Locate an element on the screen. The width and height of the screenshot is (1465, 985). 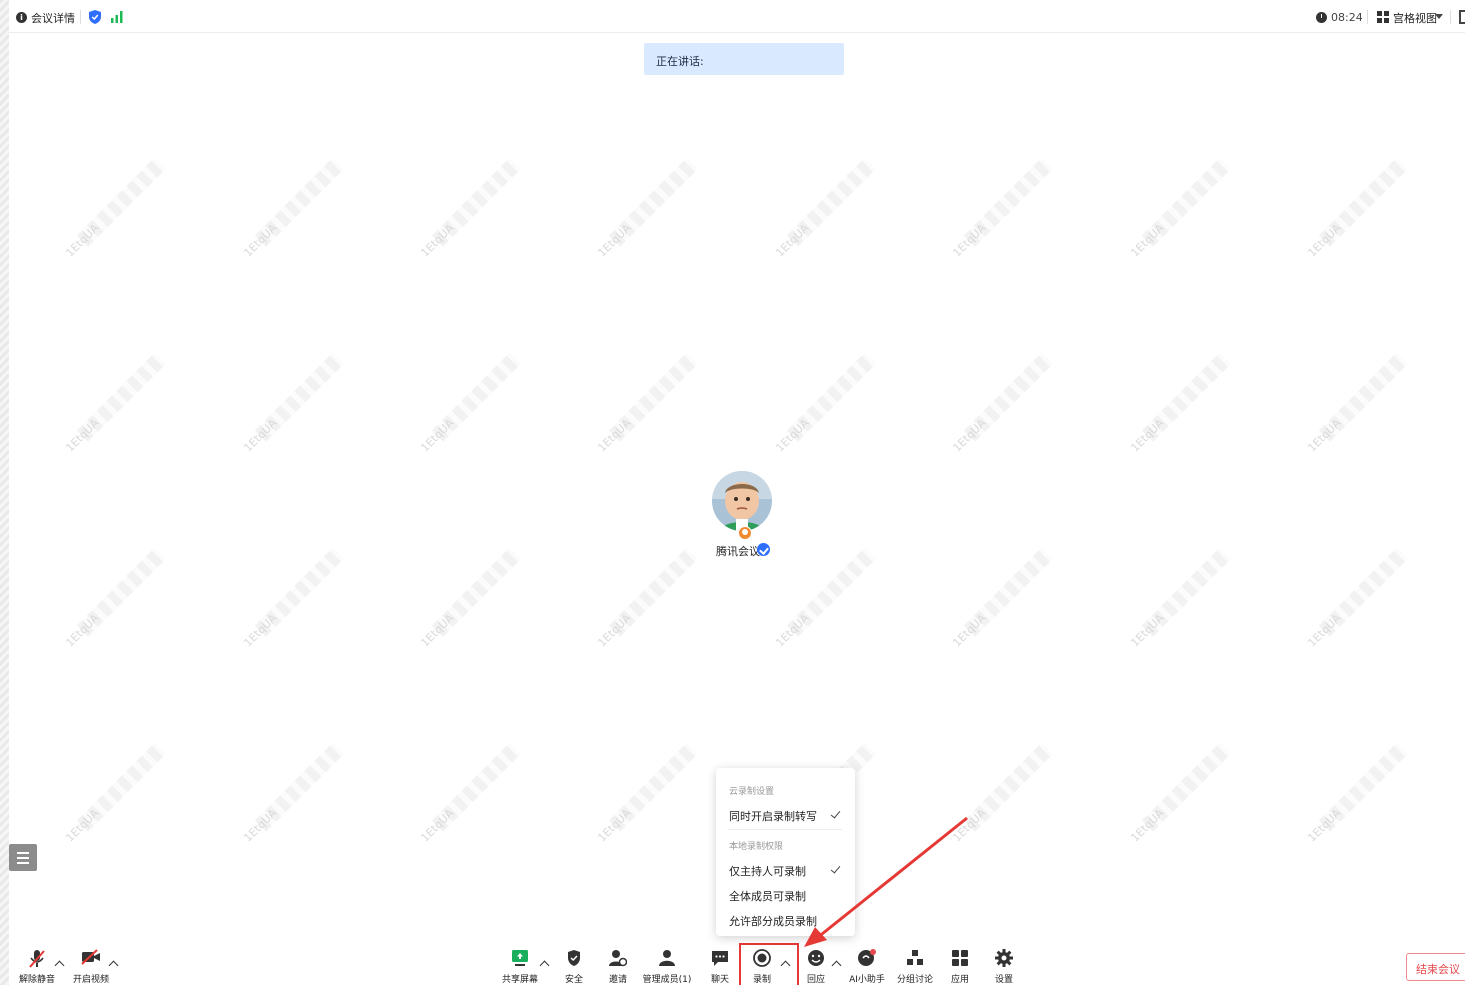
ai-assistant-icon is located at coordinates (867, 957).